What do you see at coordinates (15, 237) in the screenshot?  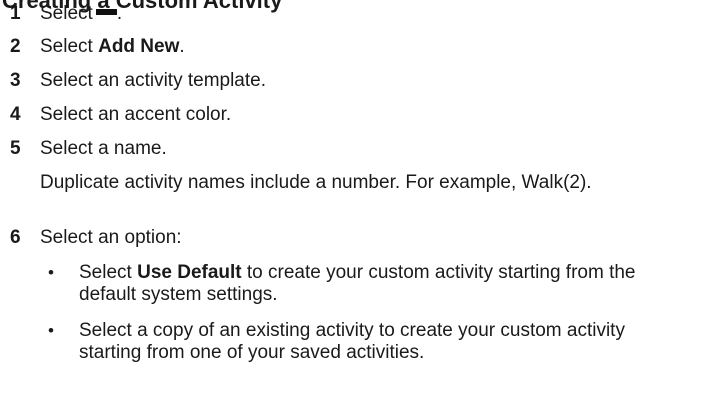 I see `step-number: 6` at bounding box center [15, 237].